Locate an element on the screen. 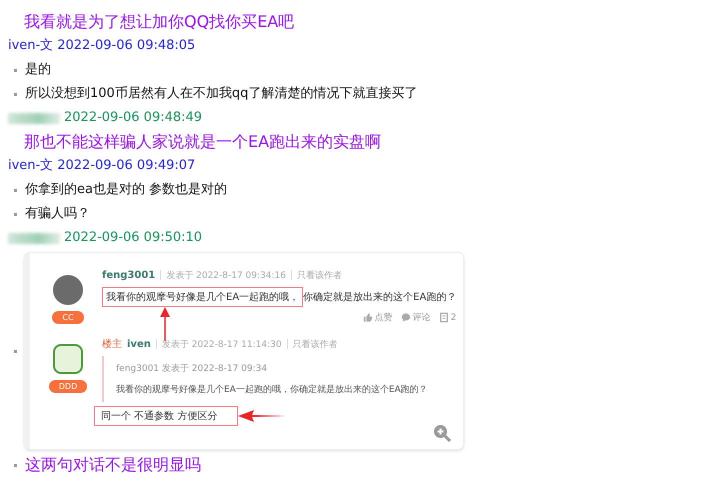  highlighted-text: 同一个 不通参数 方便区分 is located at coordinates (166, 416).